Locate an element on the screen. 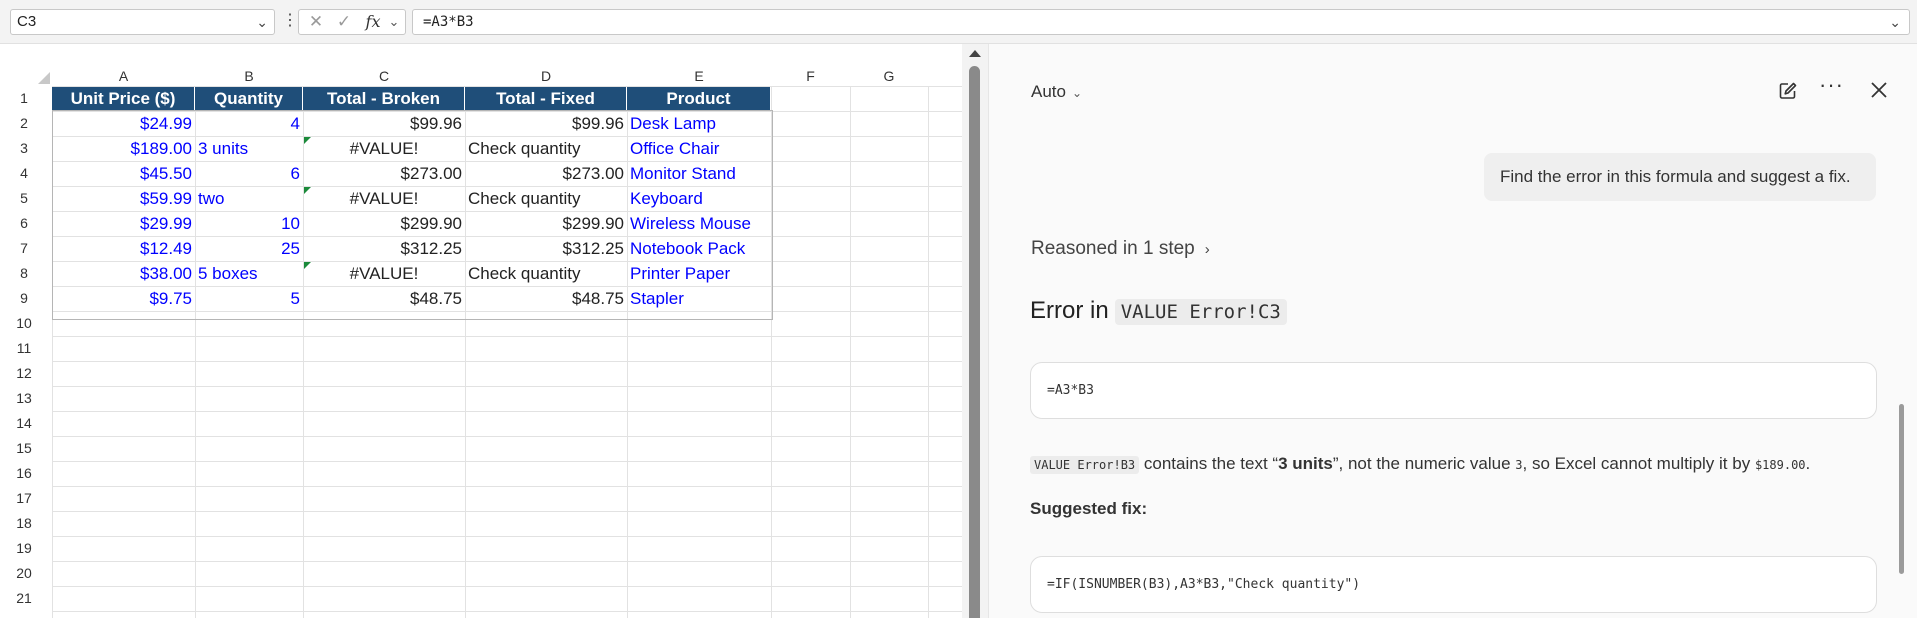 This screenshot has width=1917, height=618. cell-b7: 25 is located at coordinates (249, 249).